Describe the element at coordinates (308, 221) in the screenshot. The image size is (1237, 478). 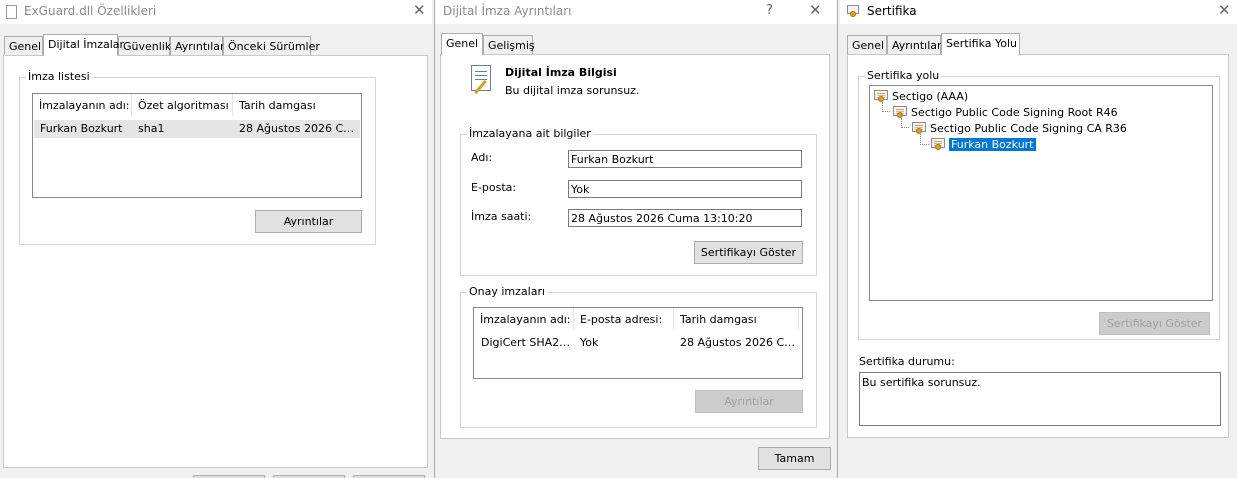
I see `details-button: Ayrıntılar` at that location.